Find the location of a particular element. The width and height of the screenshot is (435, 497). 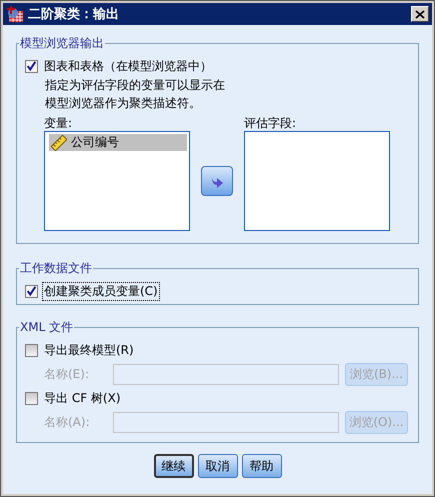

window-title: 二阶聚类：输出 is located at coordinates (74, 14).